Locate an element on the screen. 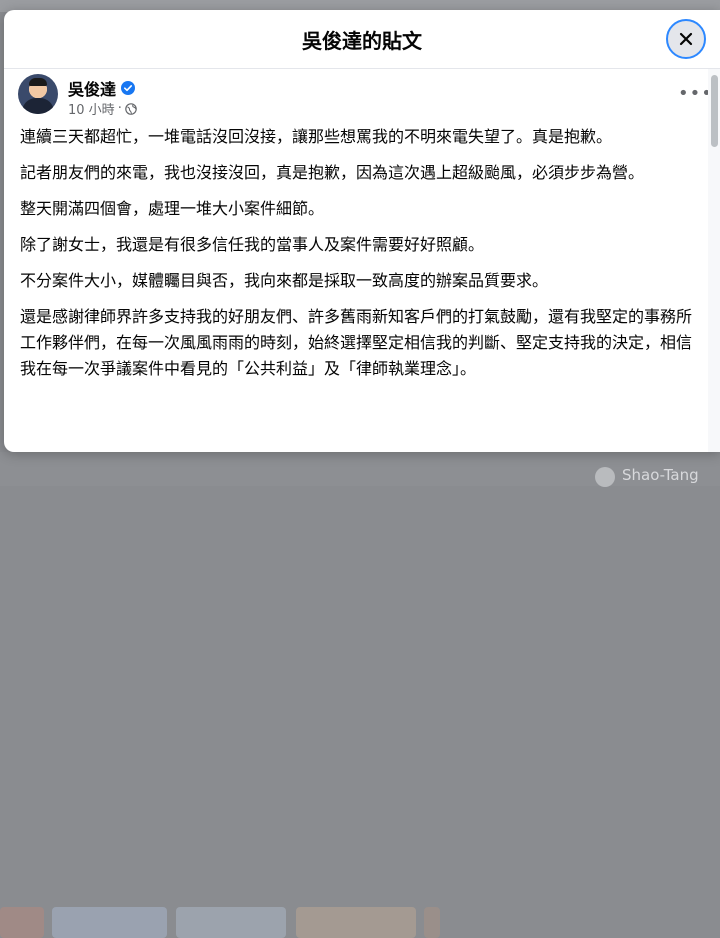 The height and width of the screenshot is (938, 720). dialog-header: 吳俊達的貼文 is located at coordinates (362, 39).